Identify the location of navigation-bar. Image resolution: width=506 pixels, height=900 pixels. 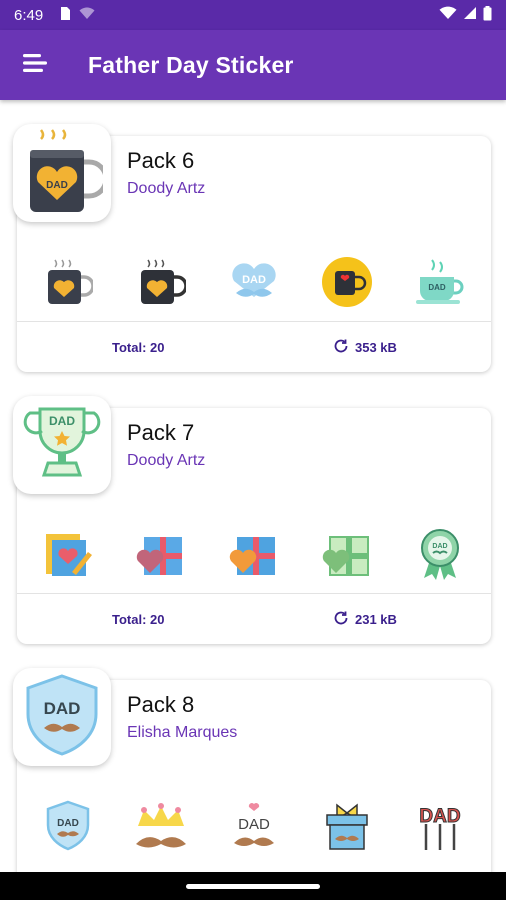
(253, 886).